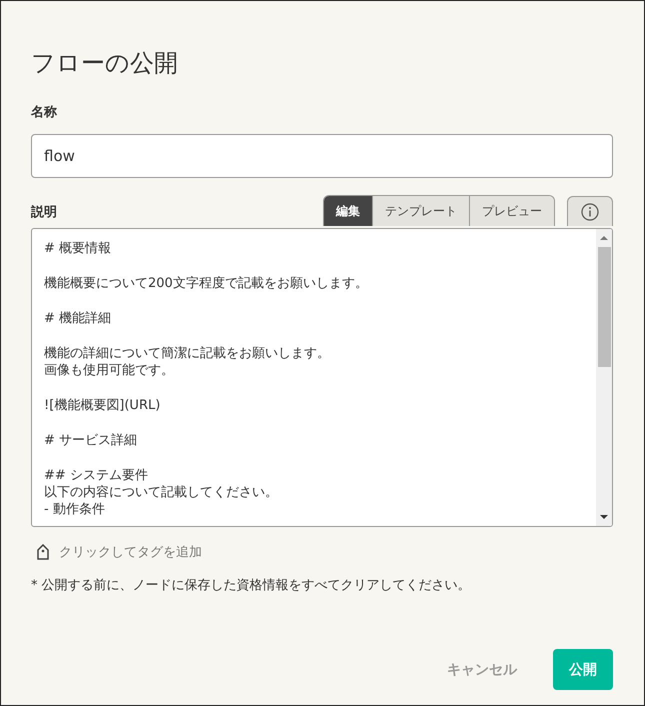  Describe the element at coordinates (109, 370) in the screenshot. I see `text-line: 画像も使用可能です。` at that location.